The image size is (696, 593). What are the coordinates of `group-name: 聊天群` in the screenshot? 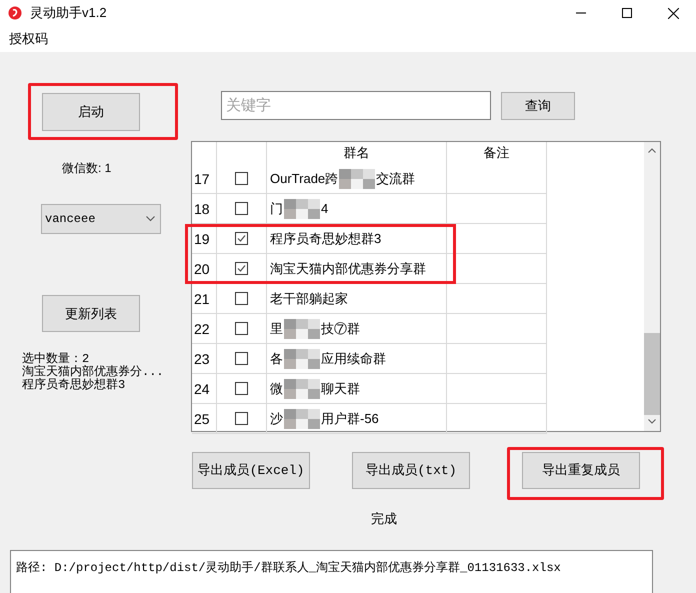 It's located at (340, 389).